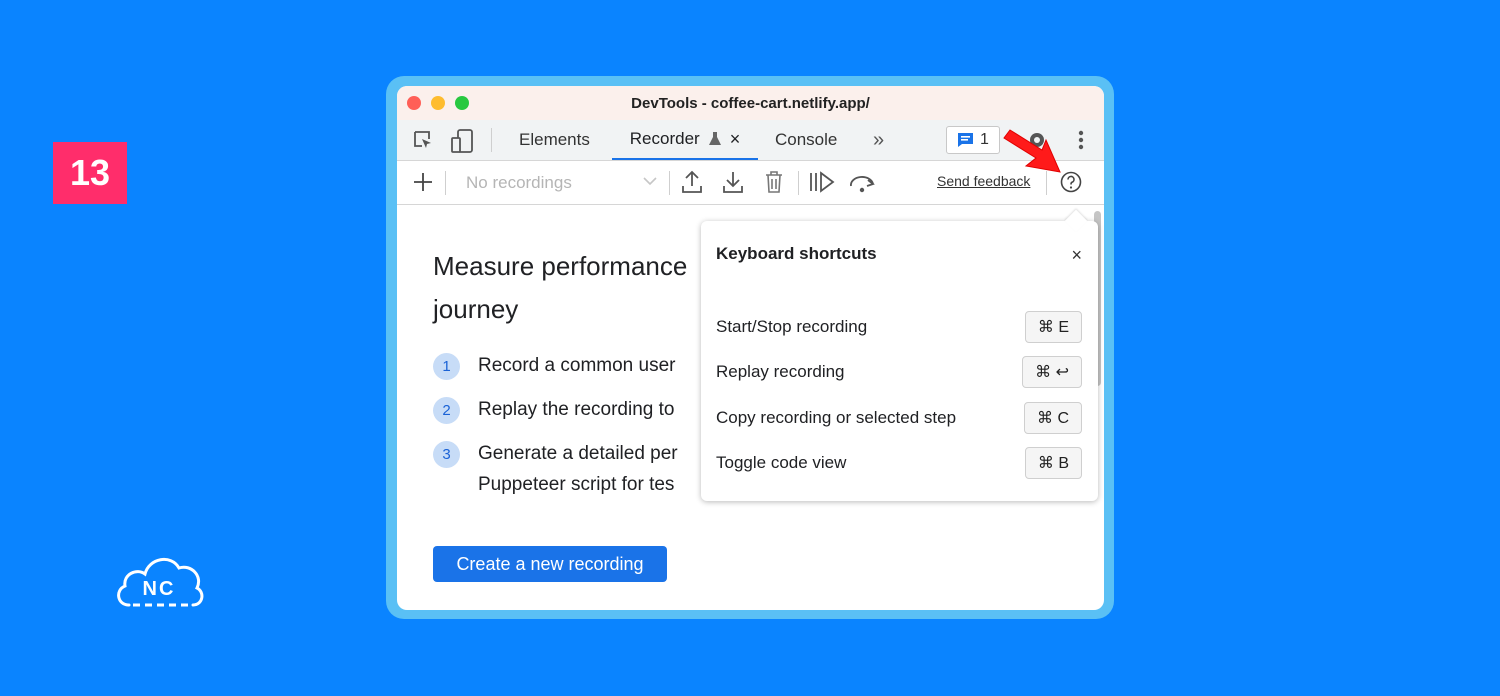  Describe the element at coordinates (423, 182) in the screenshot. I see `add-recording-icon` at that location.